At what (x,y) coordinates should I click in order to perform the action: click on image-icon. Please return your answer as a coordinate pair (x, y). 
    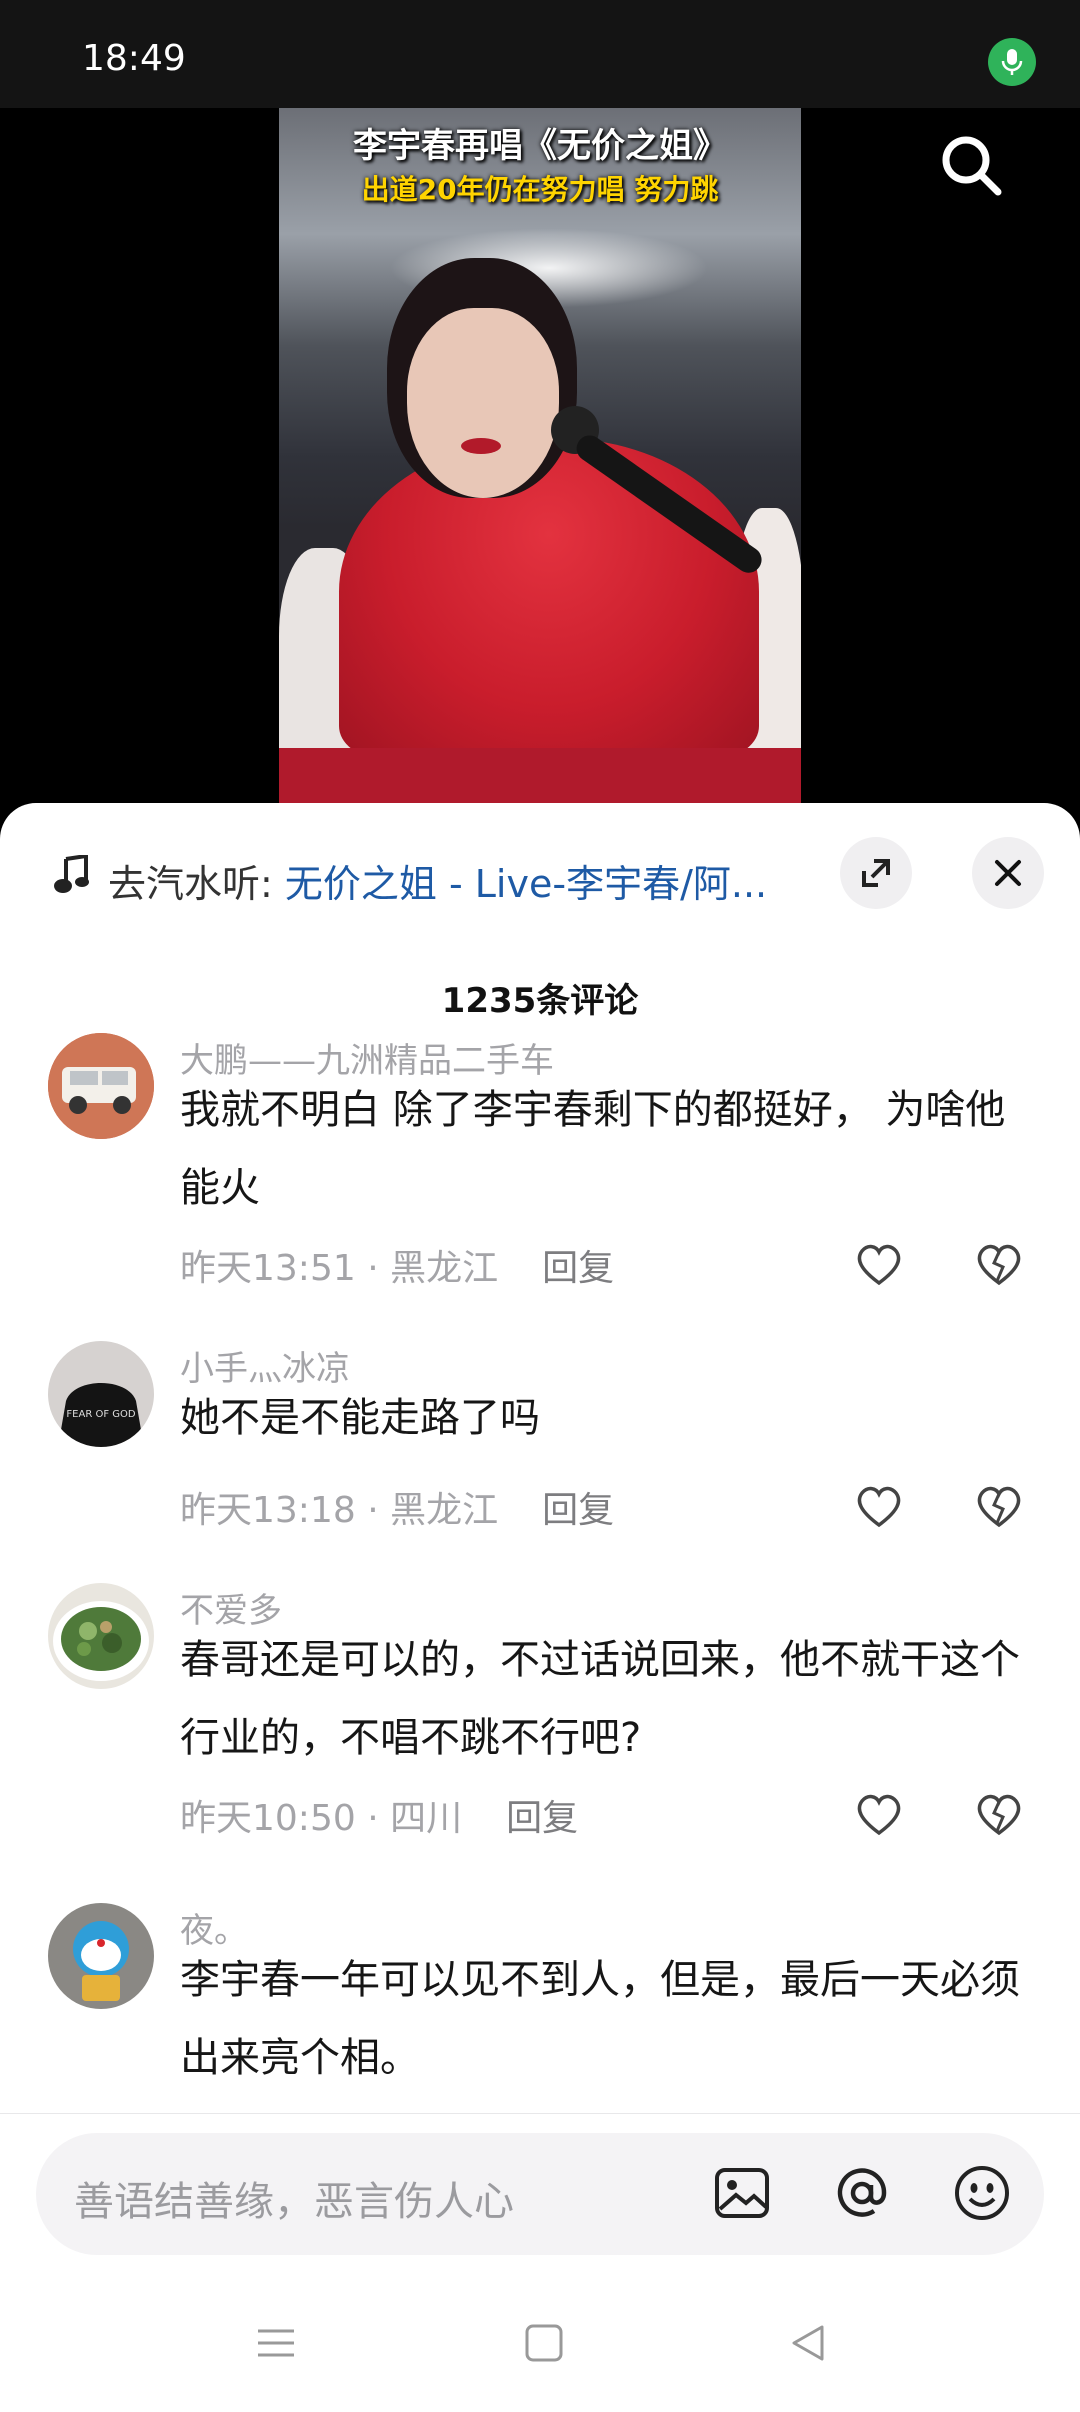
    Looking at the image, I should click on (742, 2193).